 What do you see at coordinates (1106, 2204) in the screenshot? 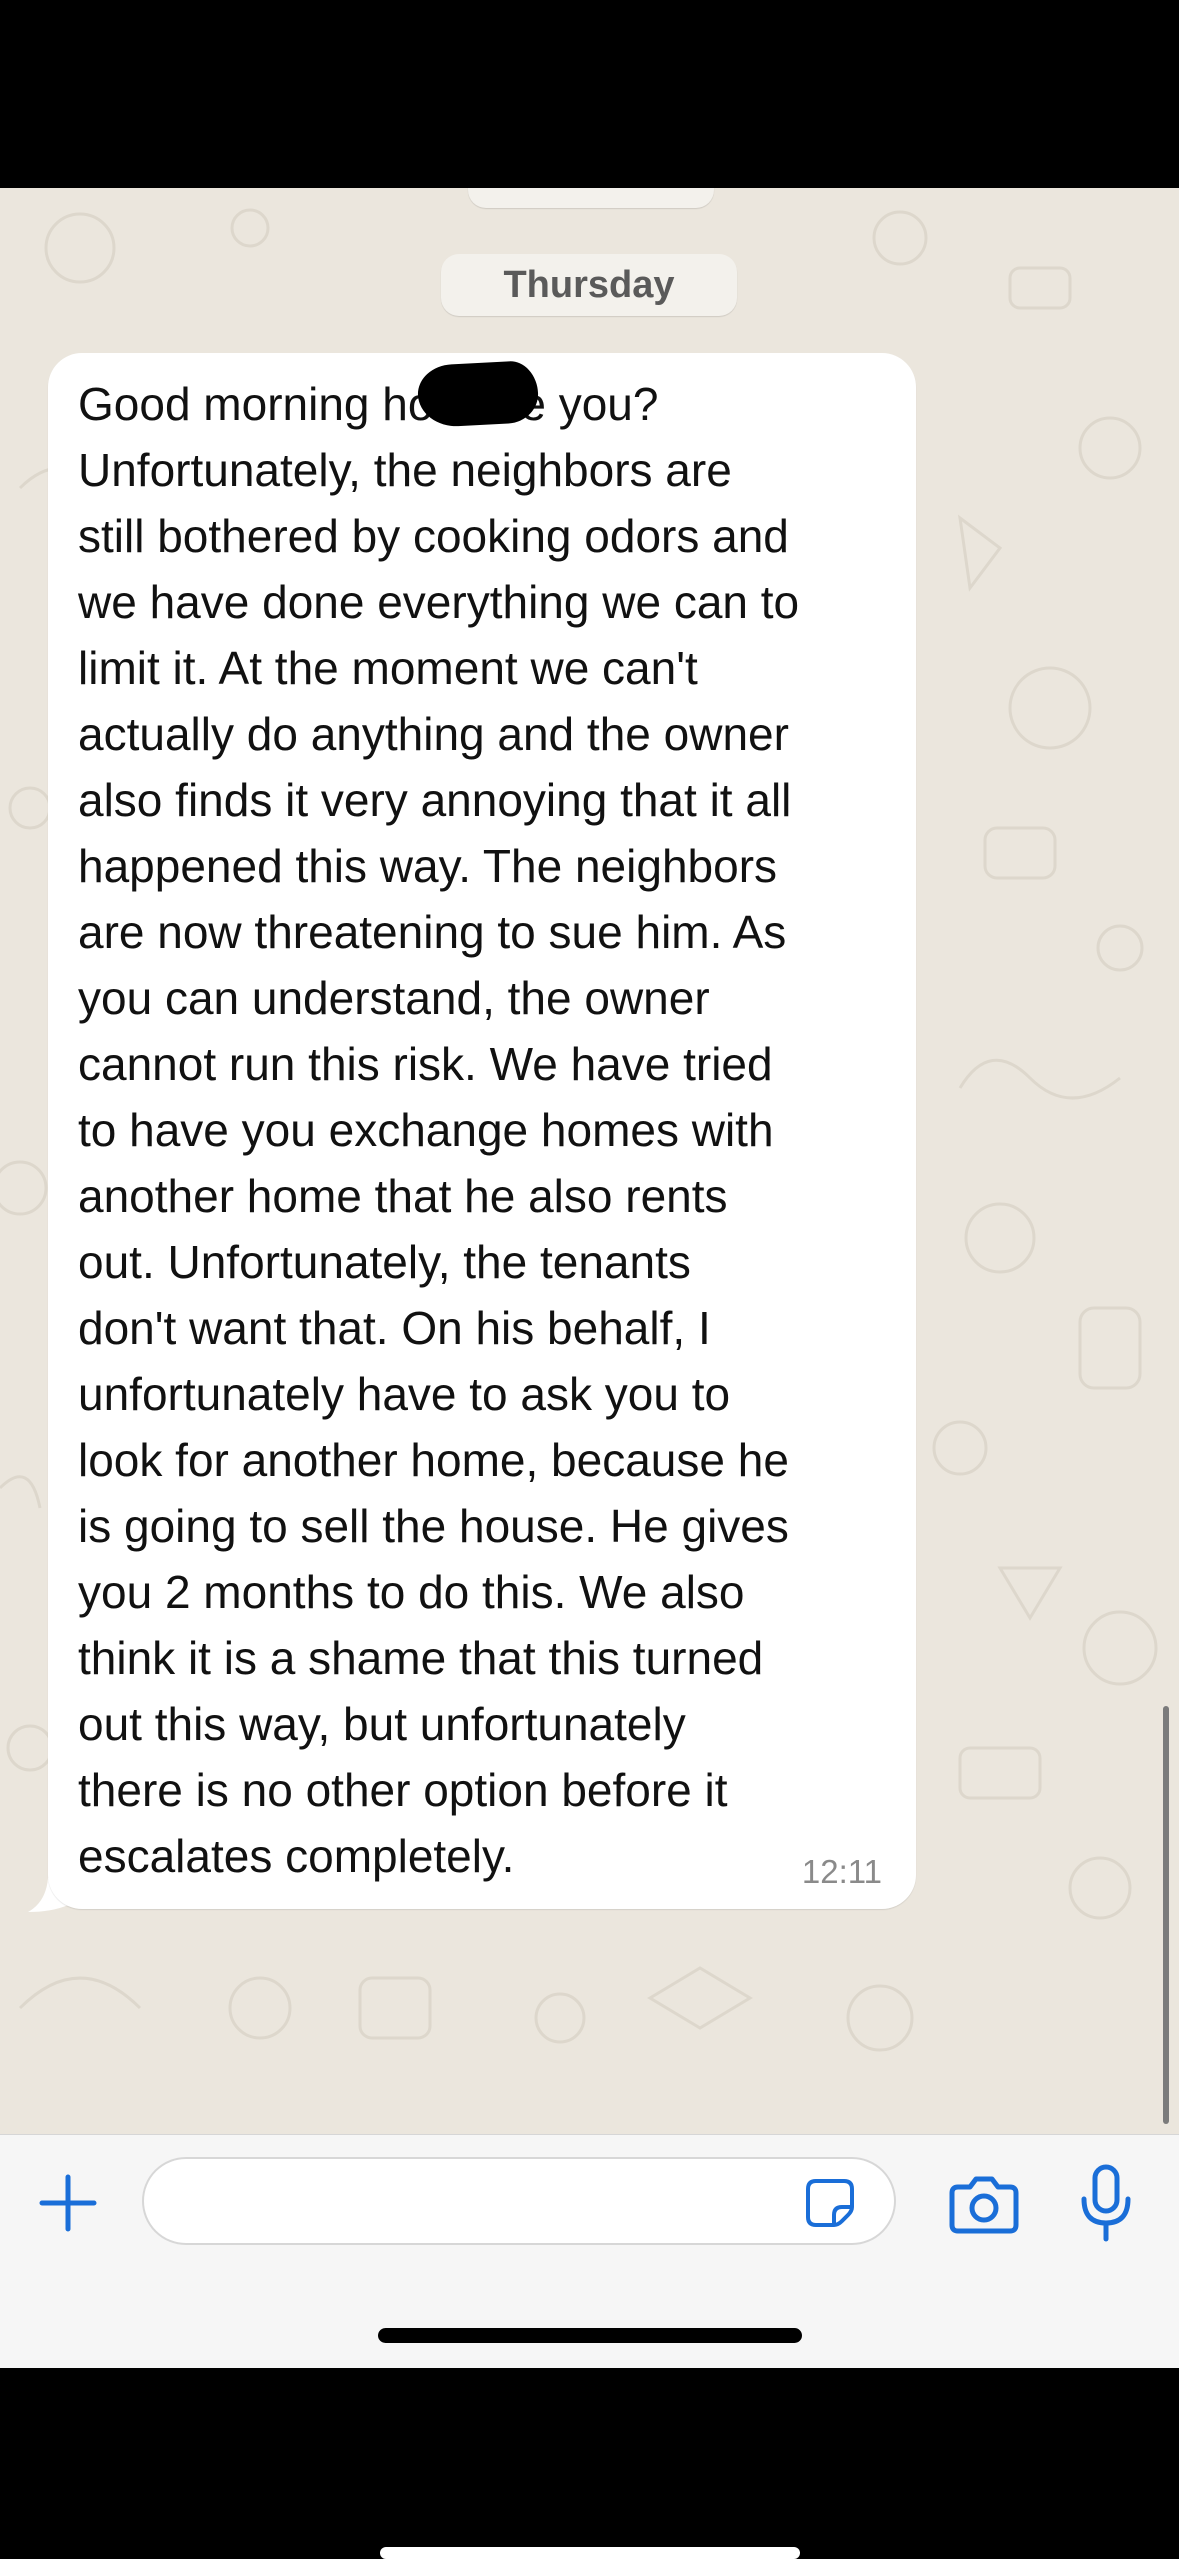
I see `microphone-icon` at bounding box center [1106, 2204].